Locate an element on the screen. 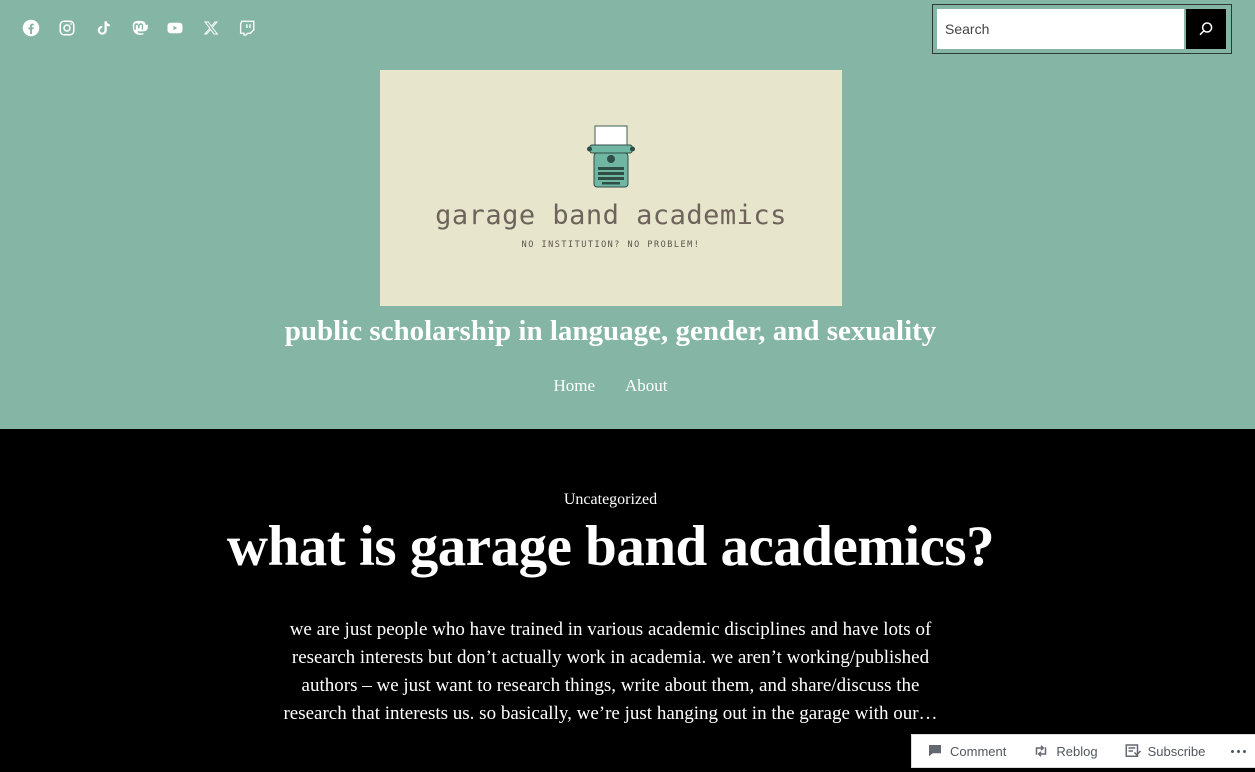  post-title: what is garage band academics? is located at coordinates (610, 546).